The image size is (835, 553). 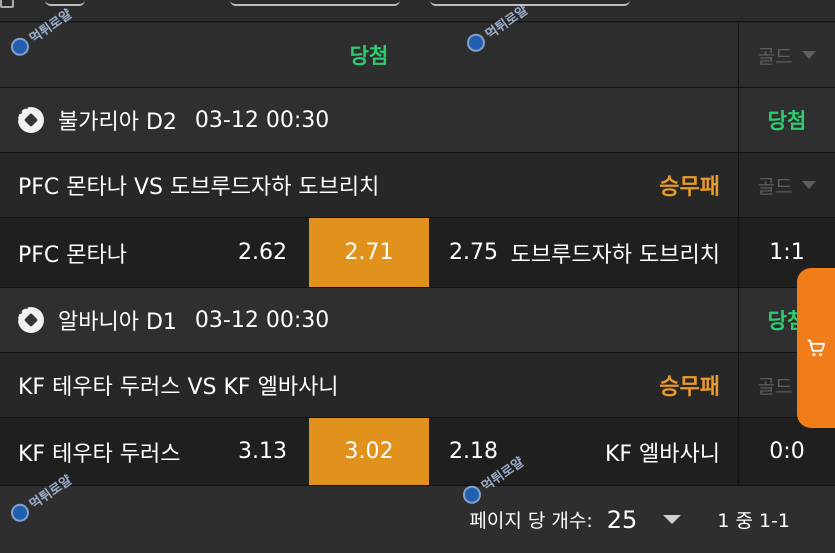 What do you see at coordinates (72, 255) in the screenshot?
I see `home-team-name: PFC 몬타나` at bounding box center [72, 255].